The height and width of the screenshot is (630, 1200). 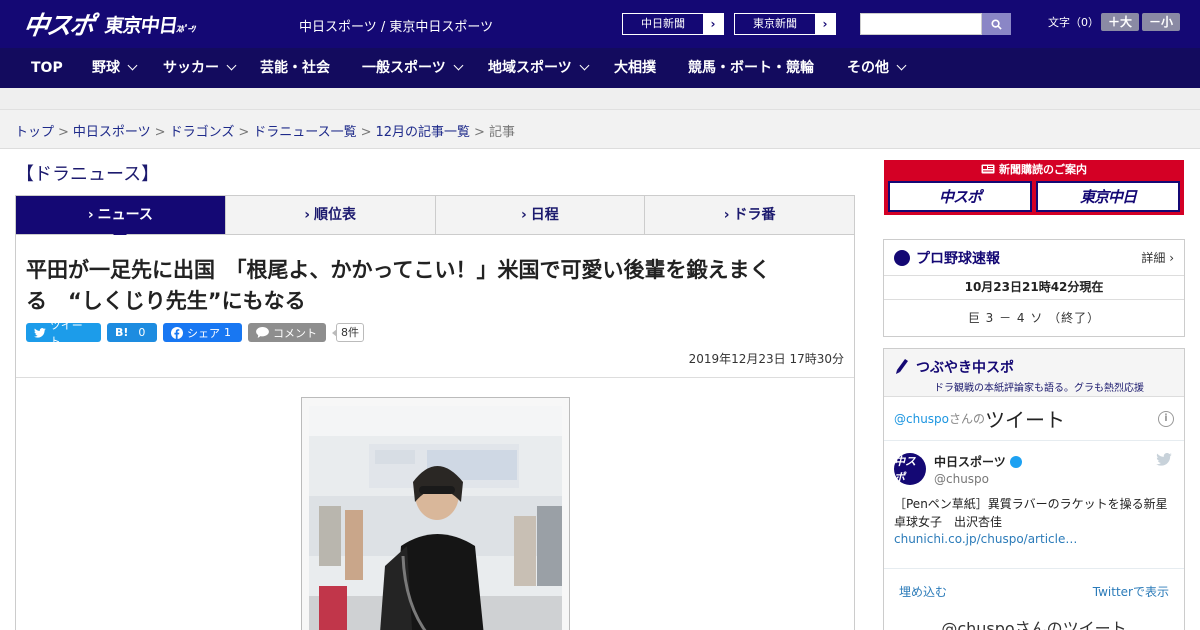 What do you see at coordinates (122, 332) in the screenshot?
I see `hatena-icon: B!` at bounding box center [122, 332].